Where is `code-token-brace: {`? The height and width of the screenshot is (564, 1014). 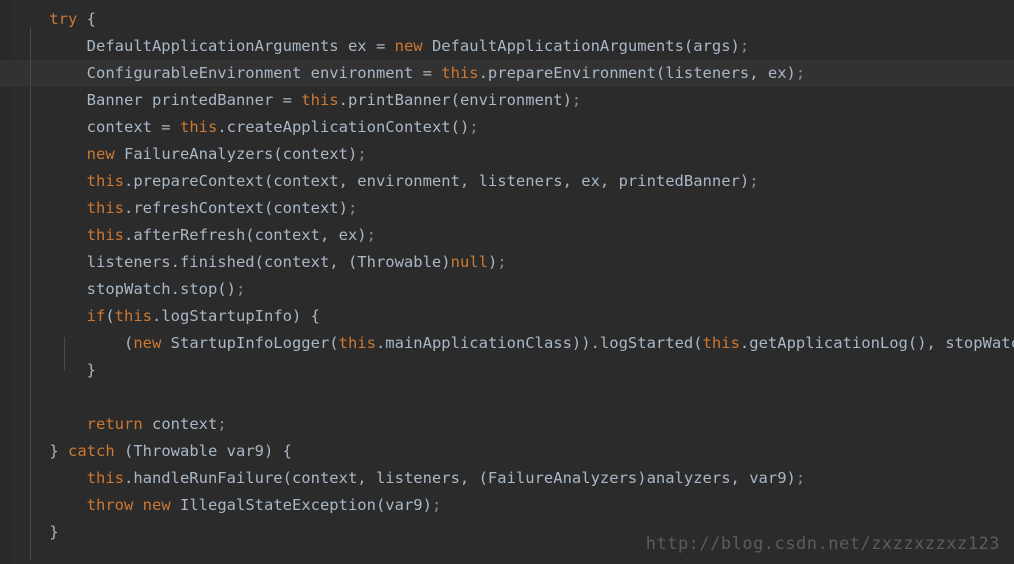 code-token-brace: { is located at coordinates (91, 19).